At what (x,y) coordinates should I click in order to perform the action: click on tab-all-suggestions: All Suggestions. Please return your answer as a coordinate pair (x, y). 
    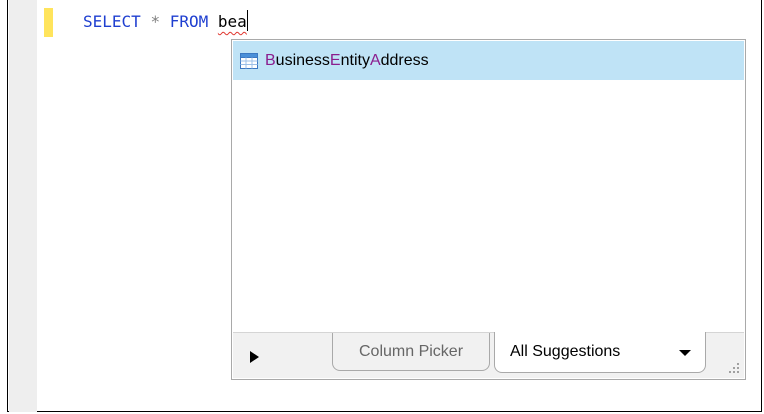
    Looking at the image, I should click on (600, 352).